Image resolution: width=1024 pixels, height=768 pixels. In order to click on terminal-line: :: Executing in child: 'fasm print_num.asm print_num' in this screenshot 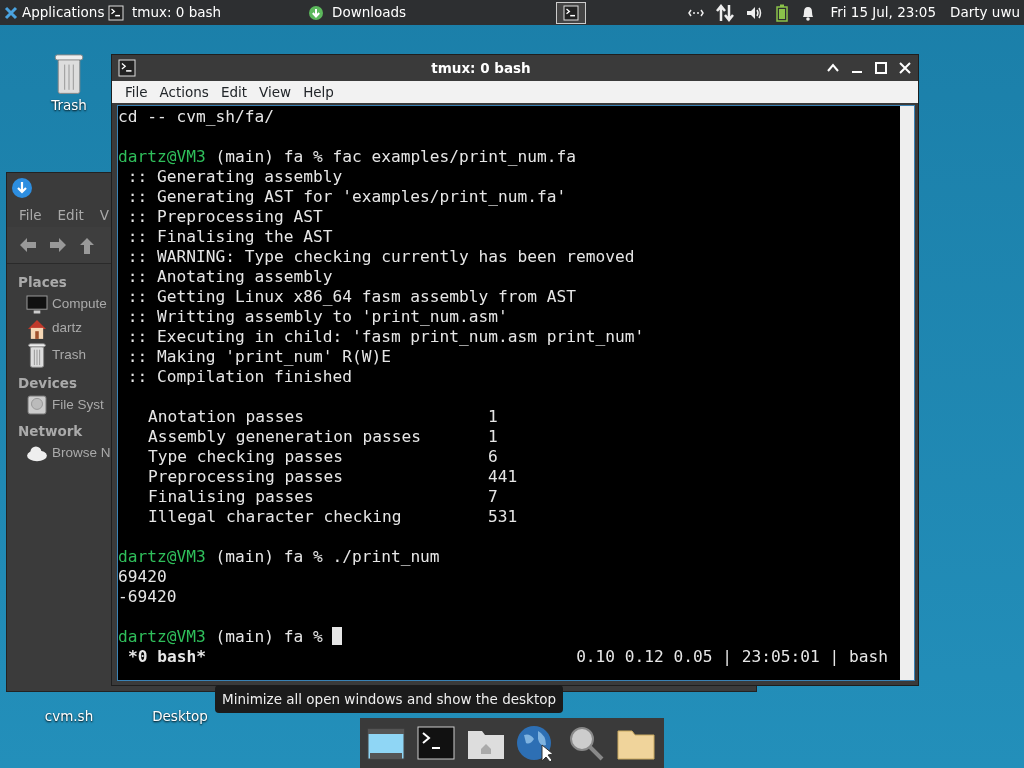, I will do `click(386, 337)`.